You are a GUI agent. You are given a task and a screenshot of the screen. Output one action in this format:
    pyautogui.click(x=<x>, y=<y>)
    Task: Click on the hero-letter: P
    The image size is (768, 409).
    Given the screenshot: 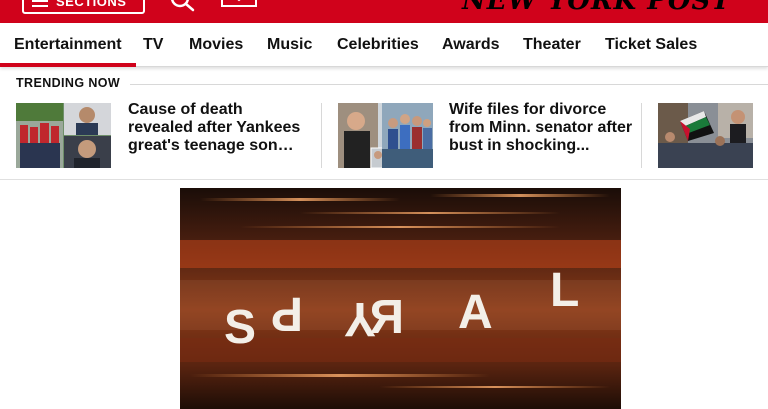 What is the action you would take?
    pyautogui.click(x=287, y=313)
    